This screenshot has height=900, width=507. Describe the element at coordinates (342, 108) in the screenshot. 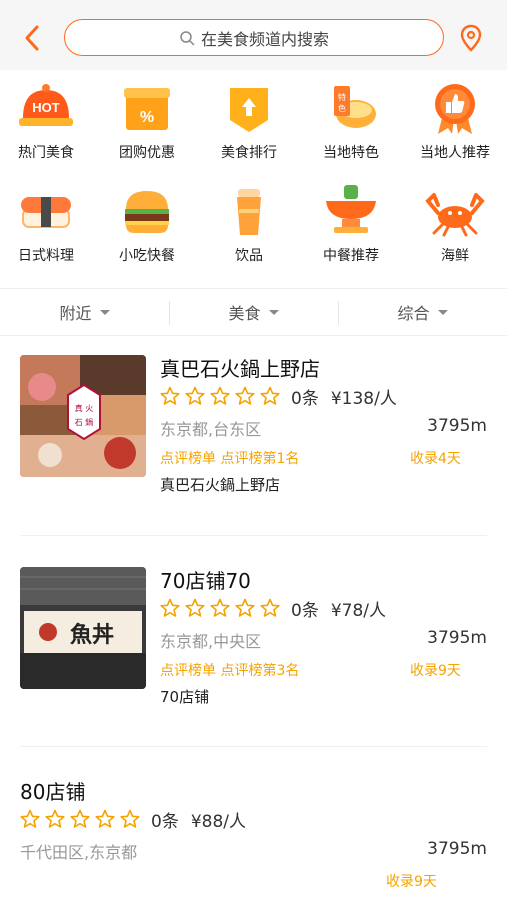

I see `svg-text: 色` at that location.